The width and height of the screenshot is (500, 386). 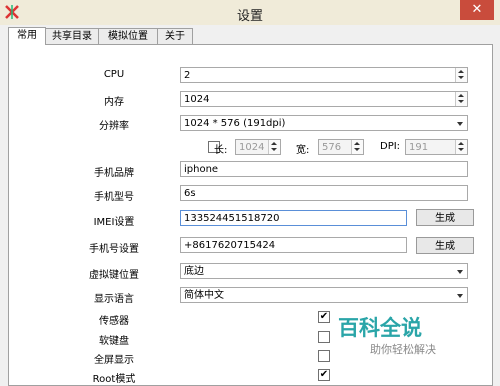 I want to click on length-value: 1024, so click(x=252, y=147).